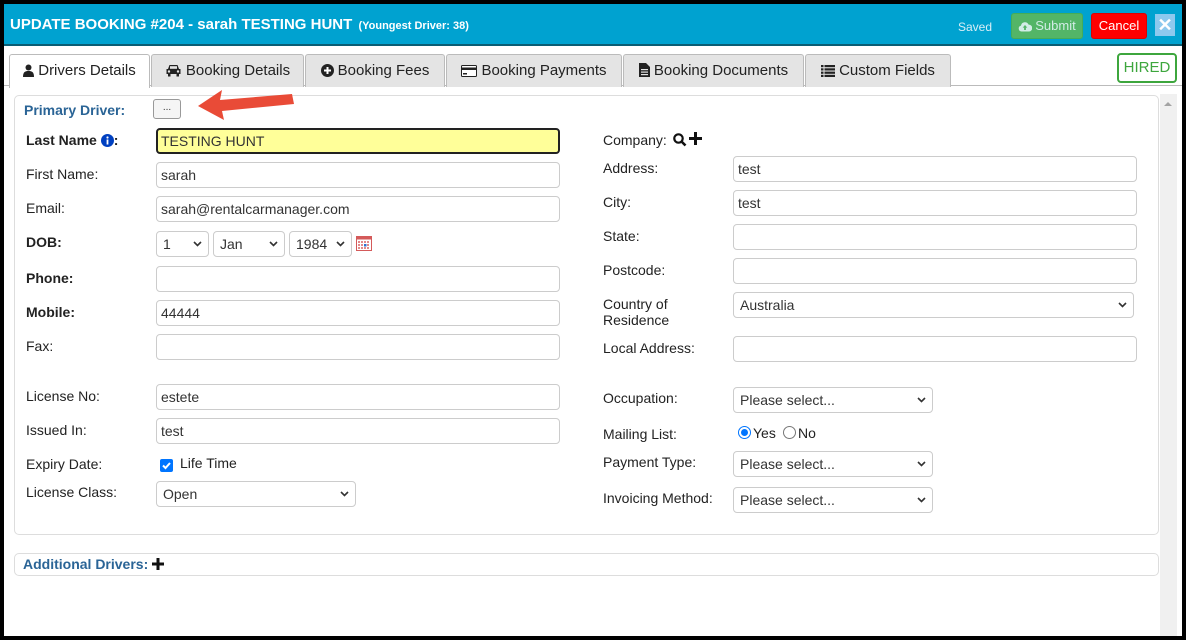 Image resolution: width=1186 pixels, height=640 pixels. What do you see at coordinates (935, 203) in the screenshot?
I see `city-input: test` at bounding box center [935, 203].